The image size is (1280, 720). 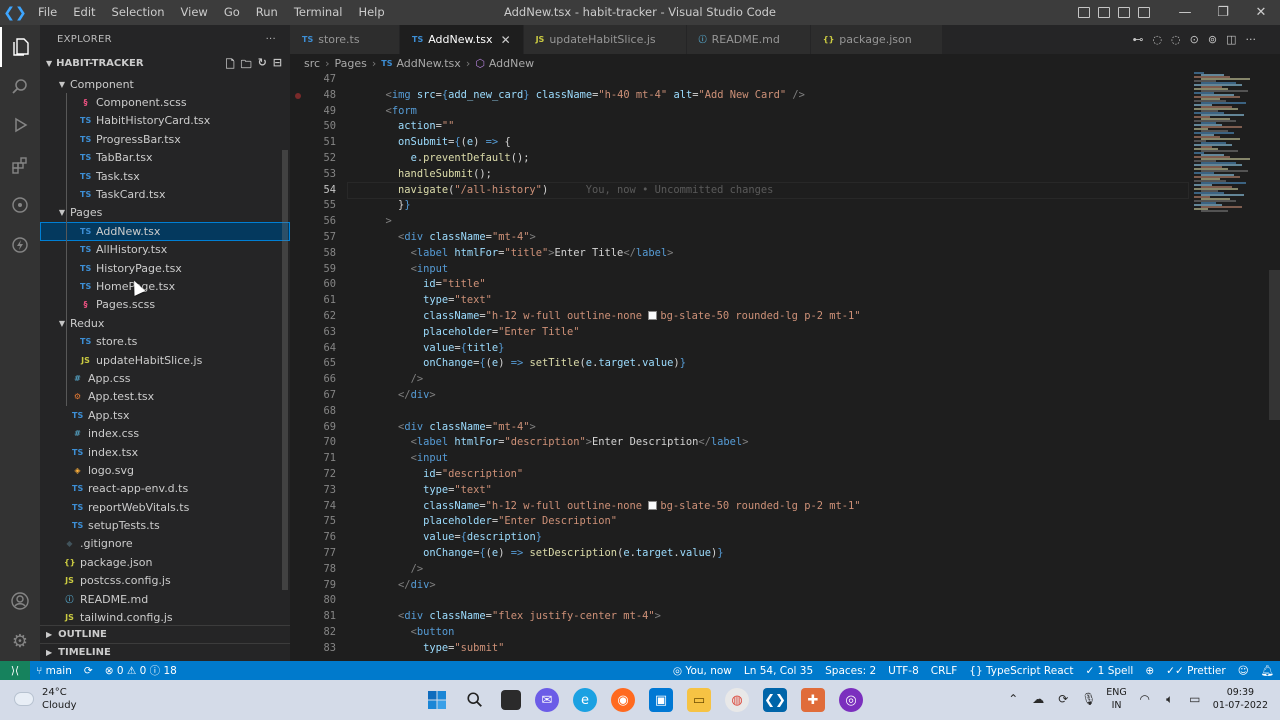 What do you see at coordinates (768, 238) in the screenshot?
I see `code-line: <div className="mt-4">` at bounding box center [768, 238].